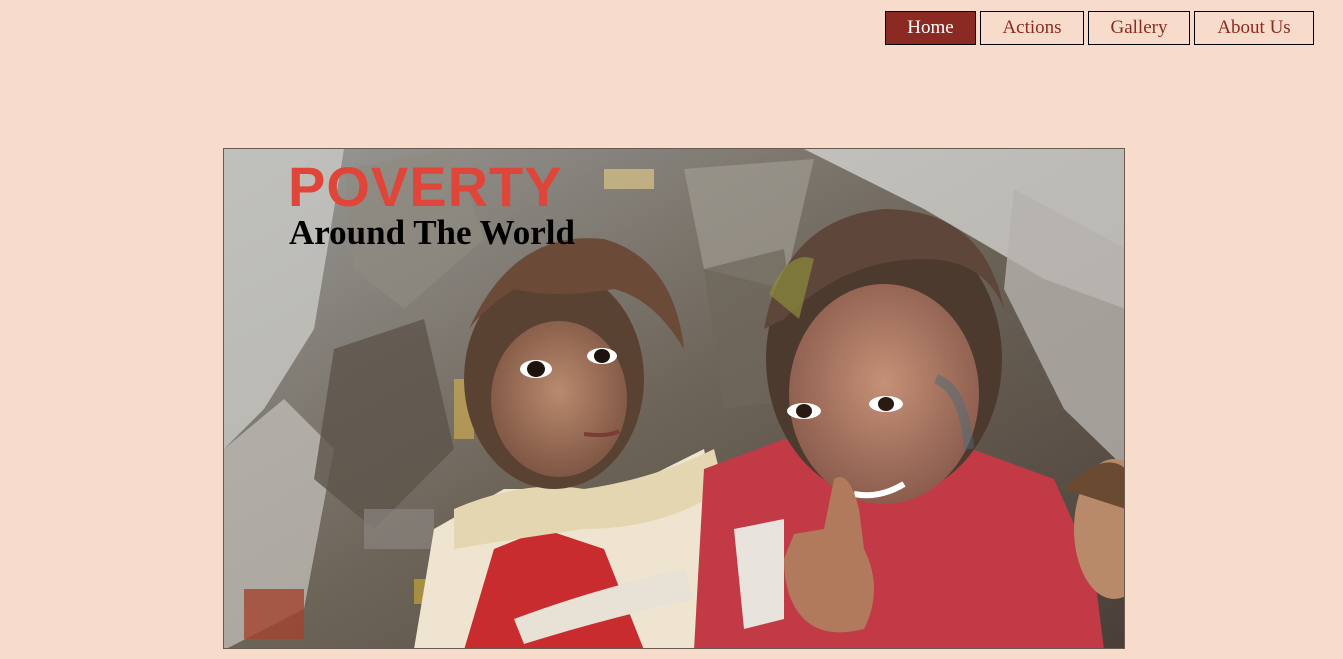 Image resolution: width=1343 pixels, height=659 pixels. Describe the element at coordinates (930, 28) in the screenshot. I see `nav-home-button: Home` at that location.